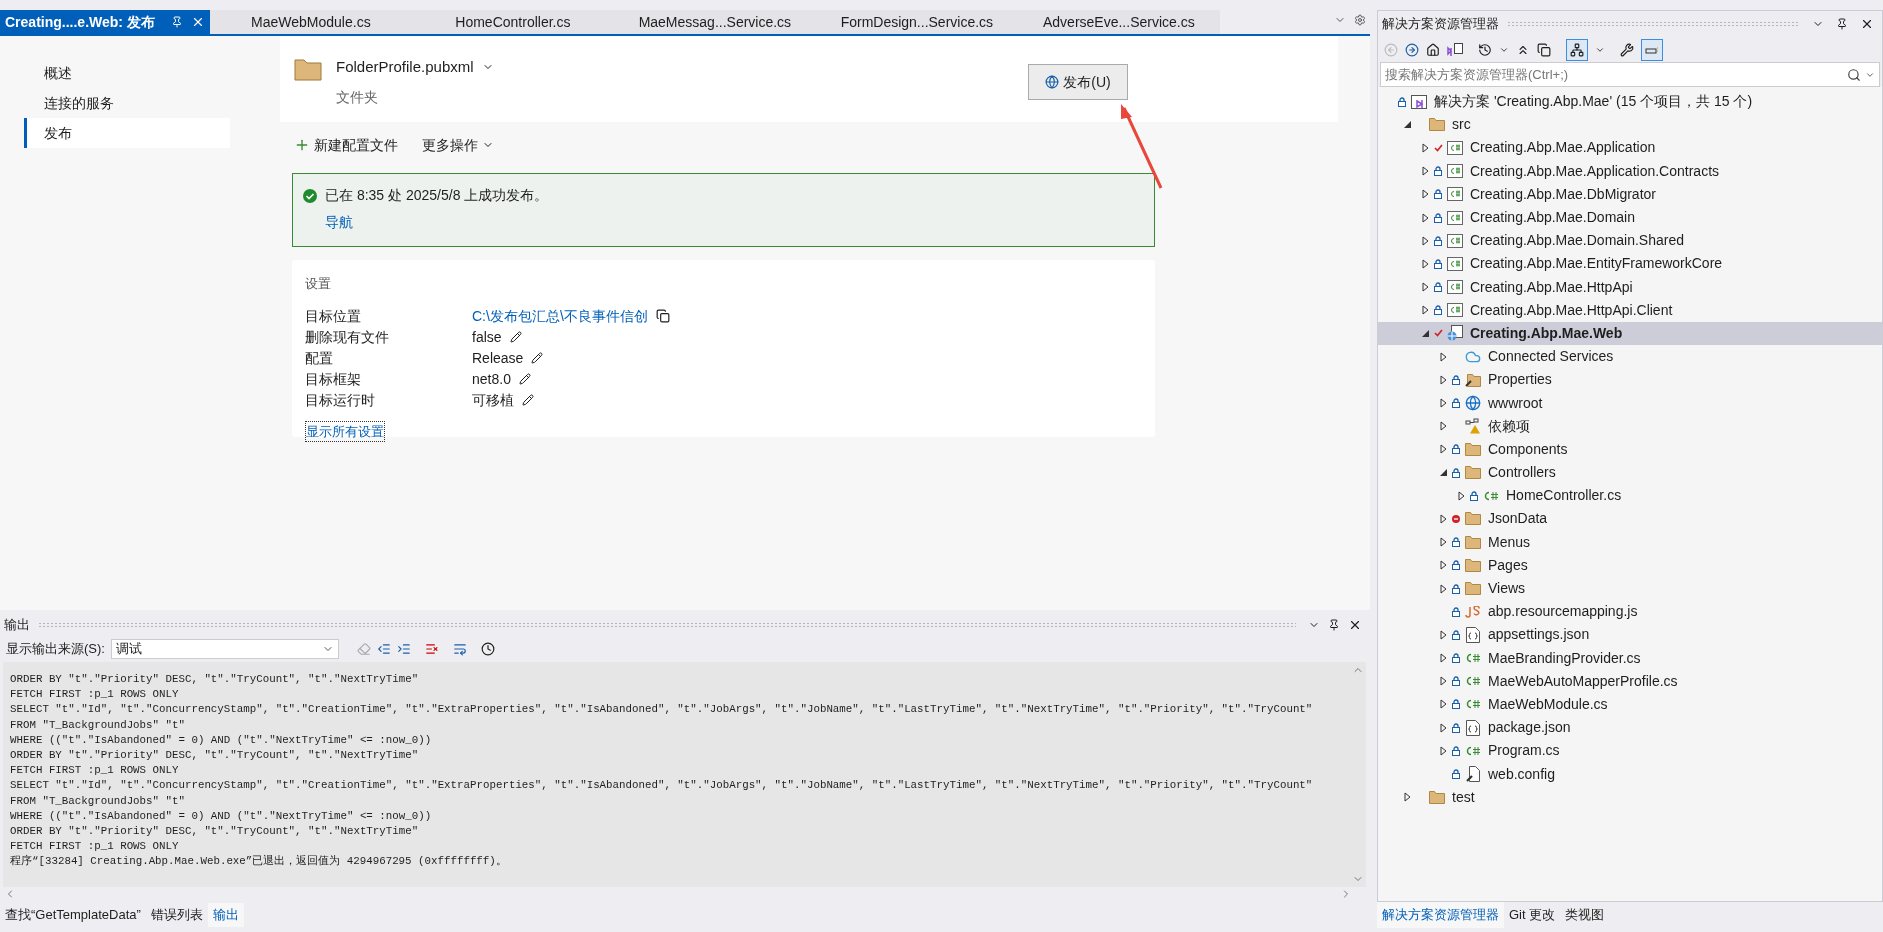 The height and width of the screenshot is (932, 1883). Describe the element at coordinates (1630, 797) in the screenshot. I see `tree-item: test` at that location.